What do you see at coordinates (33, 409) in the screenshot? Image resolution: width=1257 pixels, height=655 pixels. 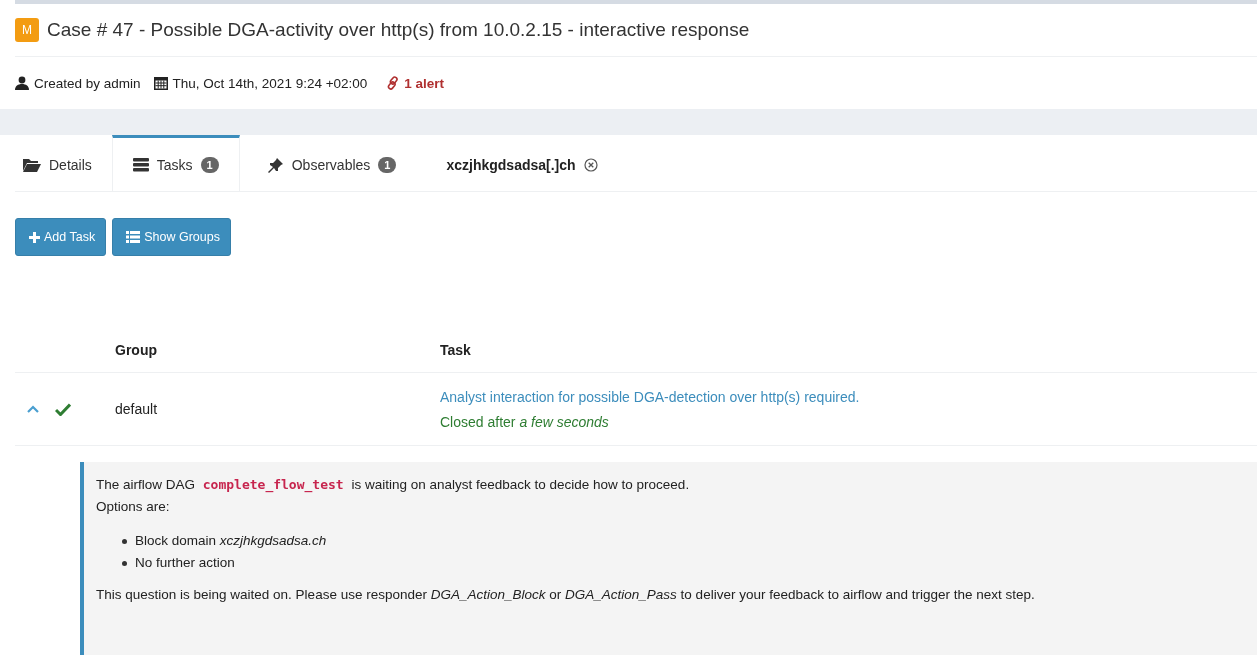 I see `chevron-up-icon` at bounding box center [33, 409].